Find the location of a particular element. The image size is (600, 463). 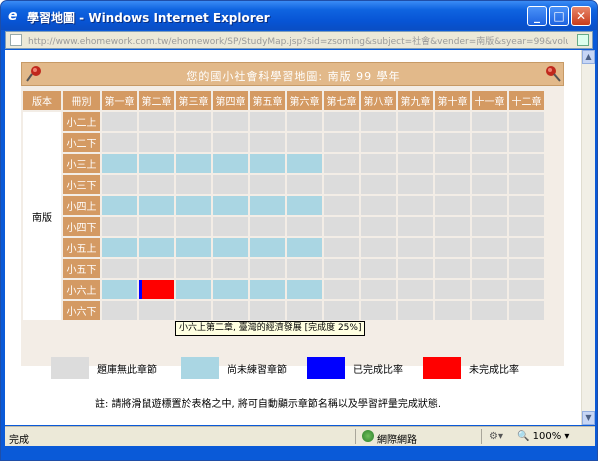

close-button: ✕ is located at coordinates (581, 16).